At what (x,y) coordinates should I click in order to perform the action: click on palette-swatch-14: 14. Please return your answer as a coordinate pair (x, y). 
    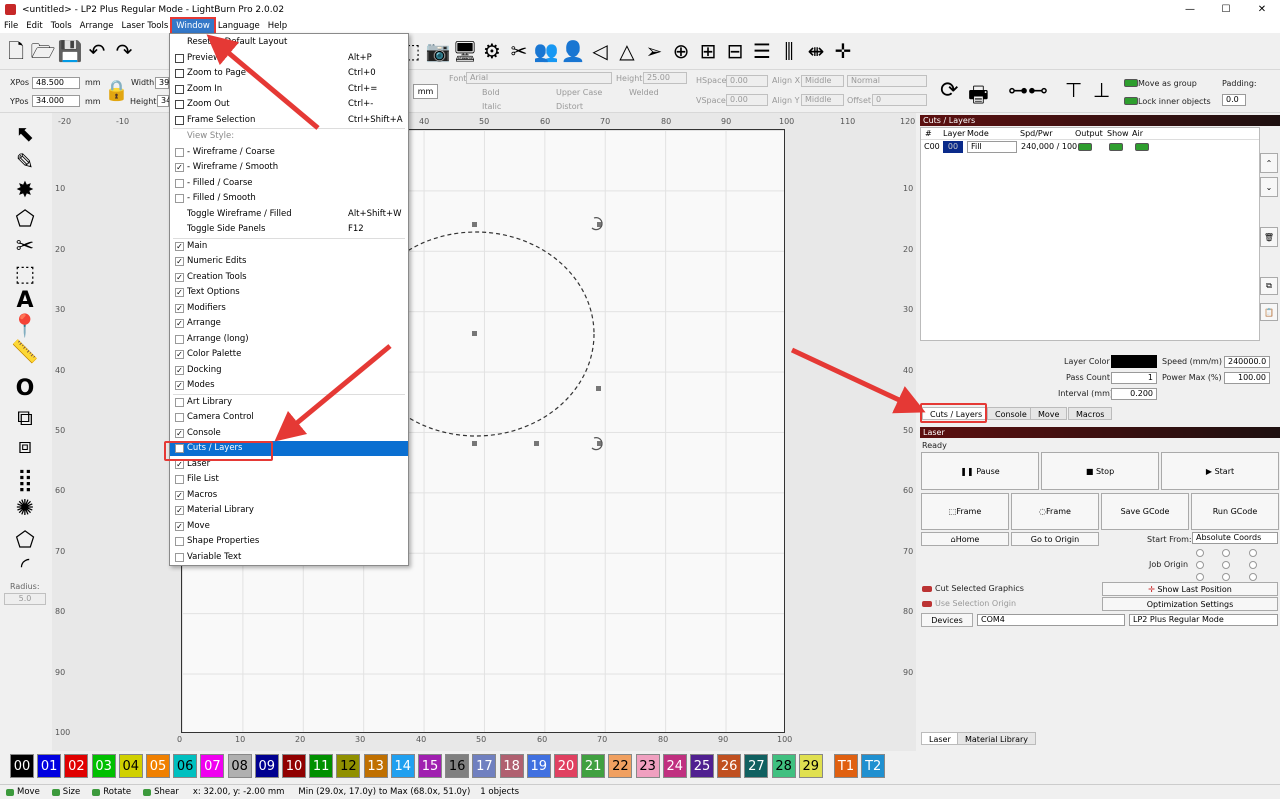
    Looking at the image, I should click on (402, 766).